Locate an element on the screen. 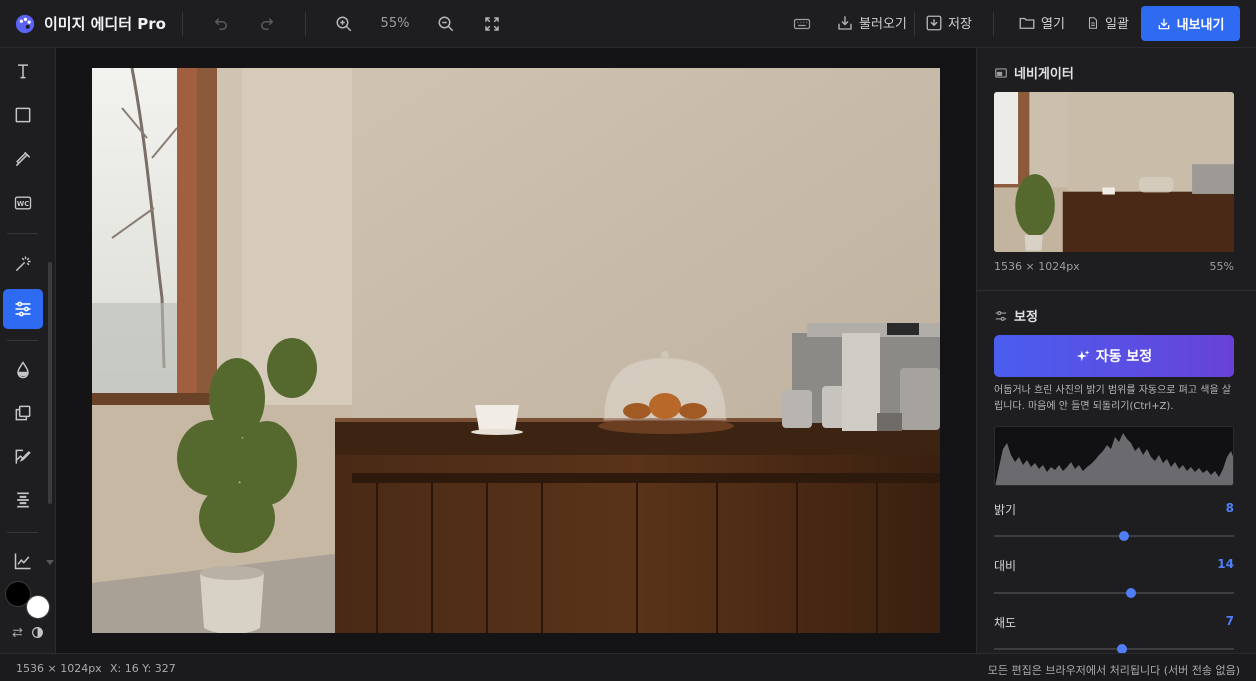 Image resolution: width=1256 pixels, height=681 pixels. zoom-out-icon is located at coordinates (446, 23).